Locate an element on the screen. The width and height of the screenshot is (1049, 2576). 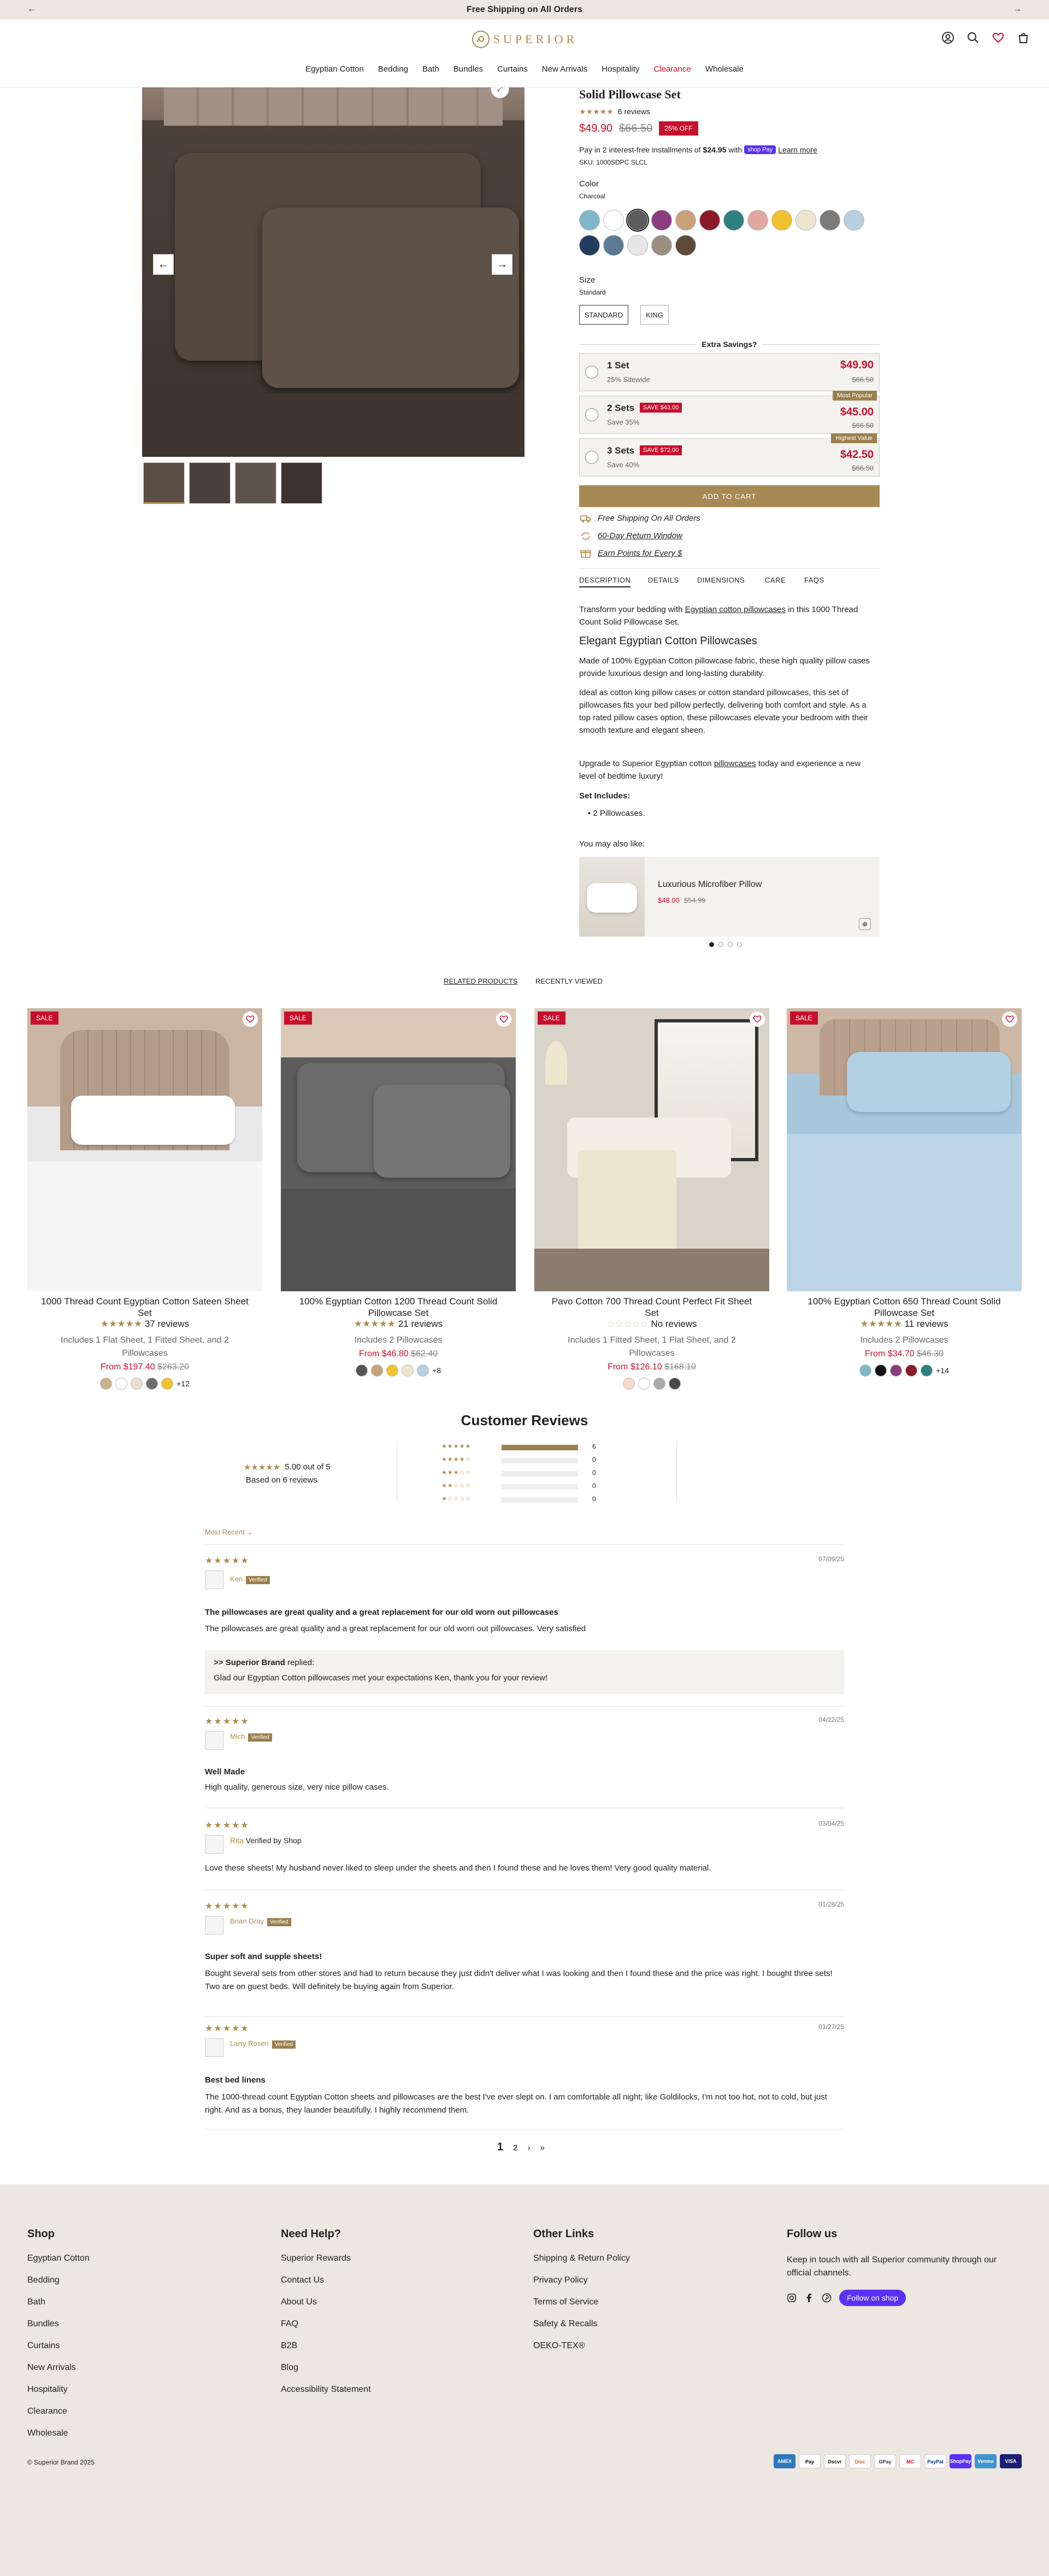
perk-text: 60-Day Return Window is located at coordinates (640, 535).